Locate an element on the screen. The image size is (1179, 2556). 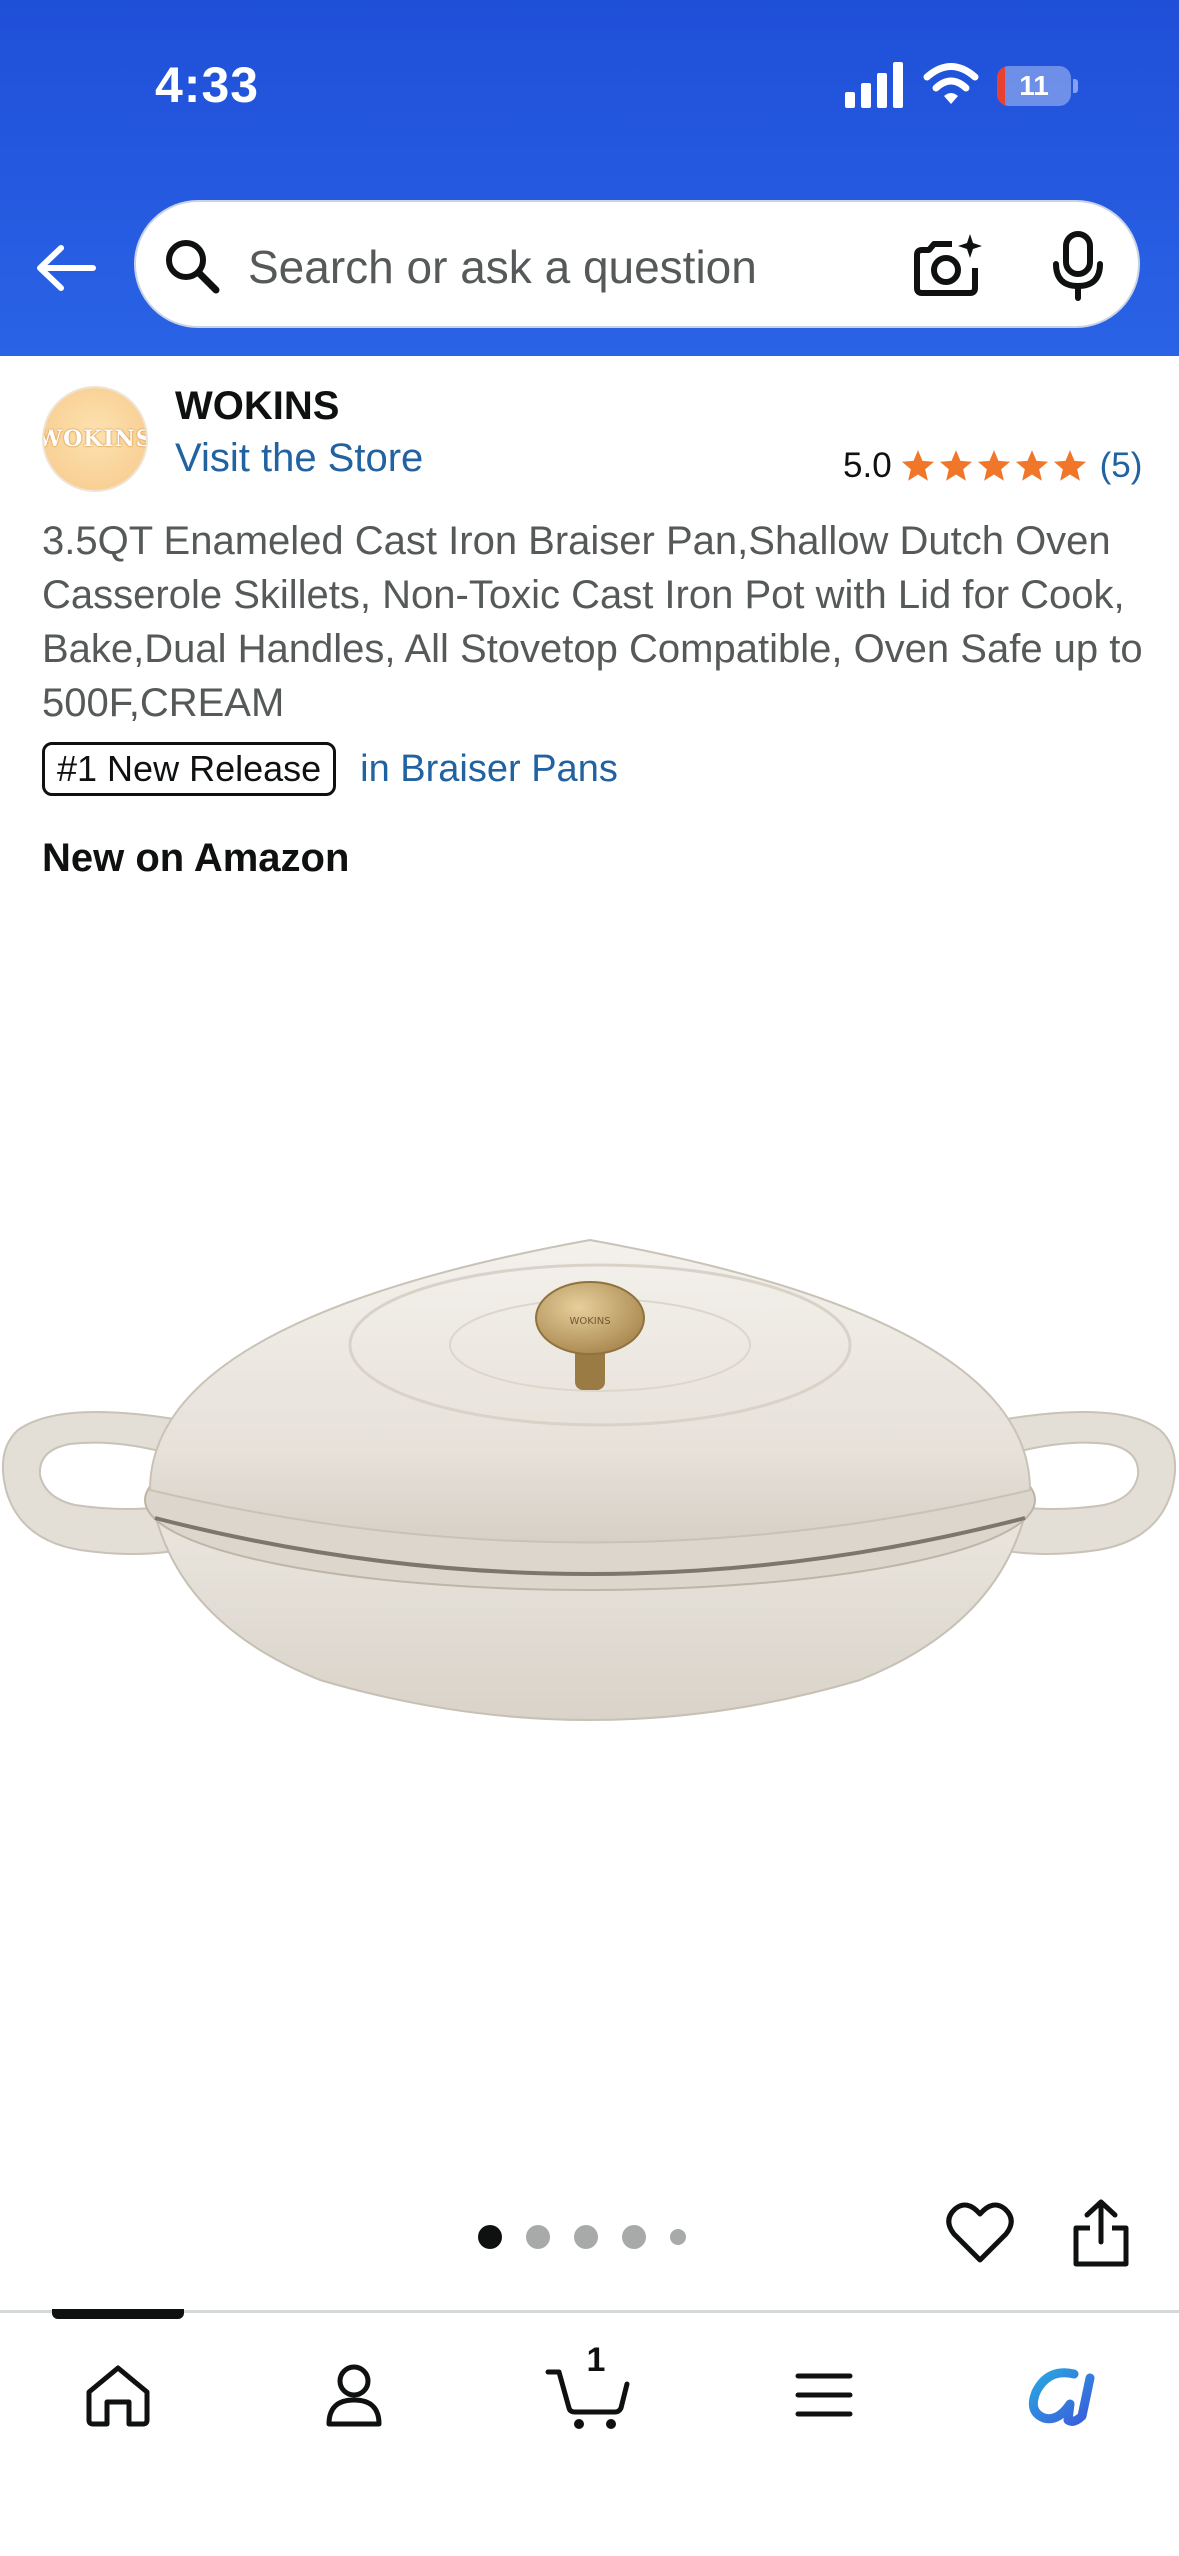
brand-name: WOKINS is located at coordinates (257, 406).